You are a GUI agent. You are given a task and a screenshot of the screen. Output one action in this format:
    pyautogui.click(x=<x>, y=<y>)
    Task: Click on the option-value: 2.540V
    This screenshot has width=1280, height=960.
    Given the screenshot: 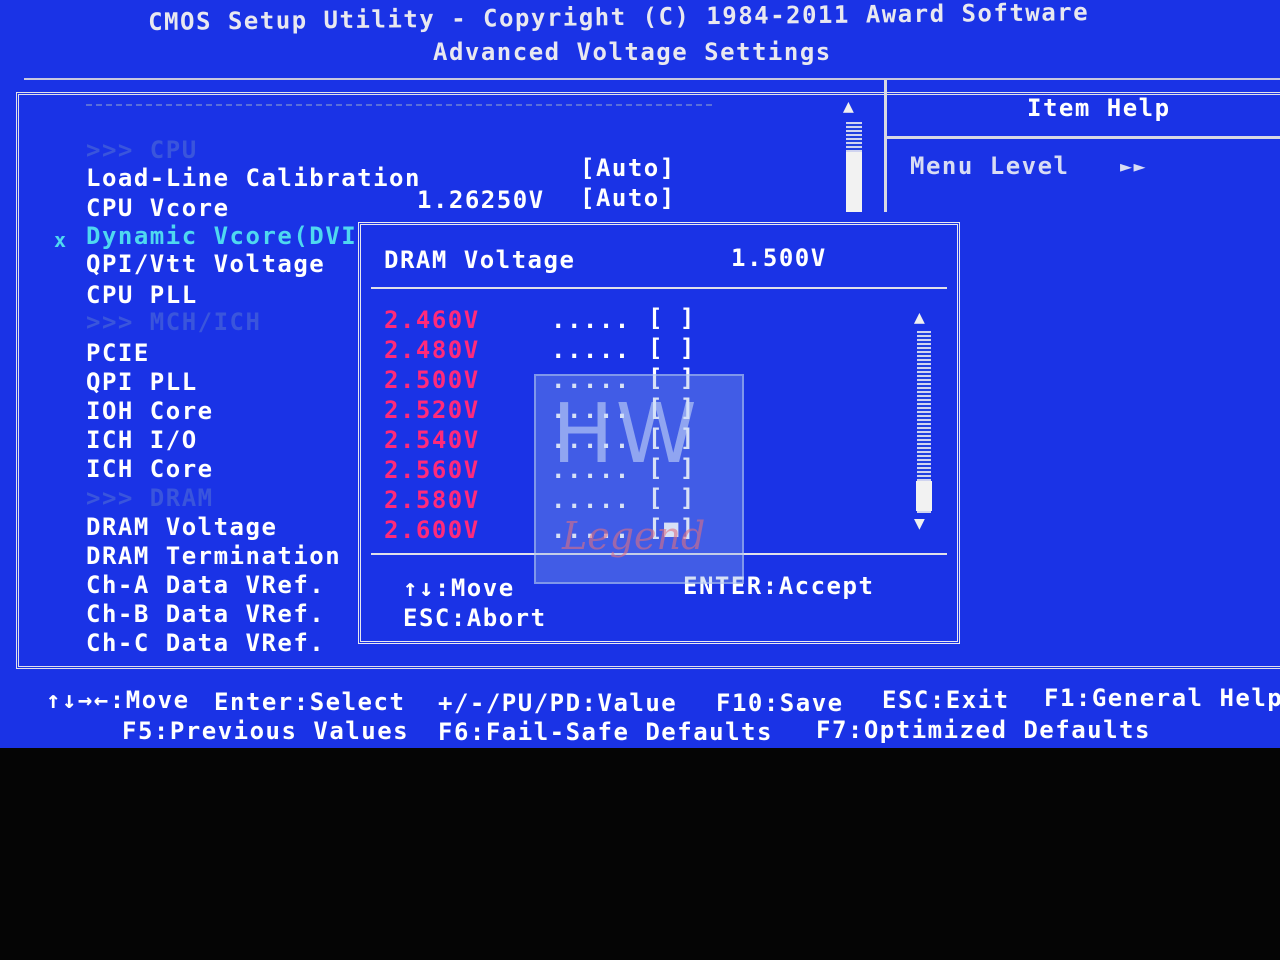 What is the action you would take?
    pyautogui.click(x=432, y=440)
    